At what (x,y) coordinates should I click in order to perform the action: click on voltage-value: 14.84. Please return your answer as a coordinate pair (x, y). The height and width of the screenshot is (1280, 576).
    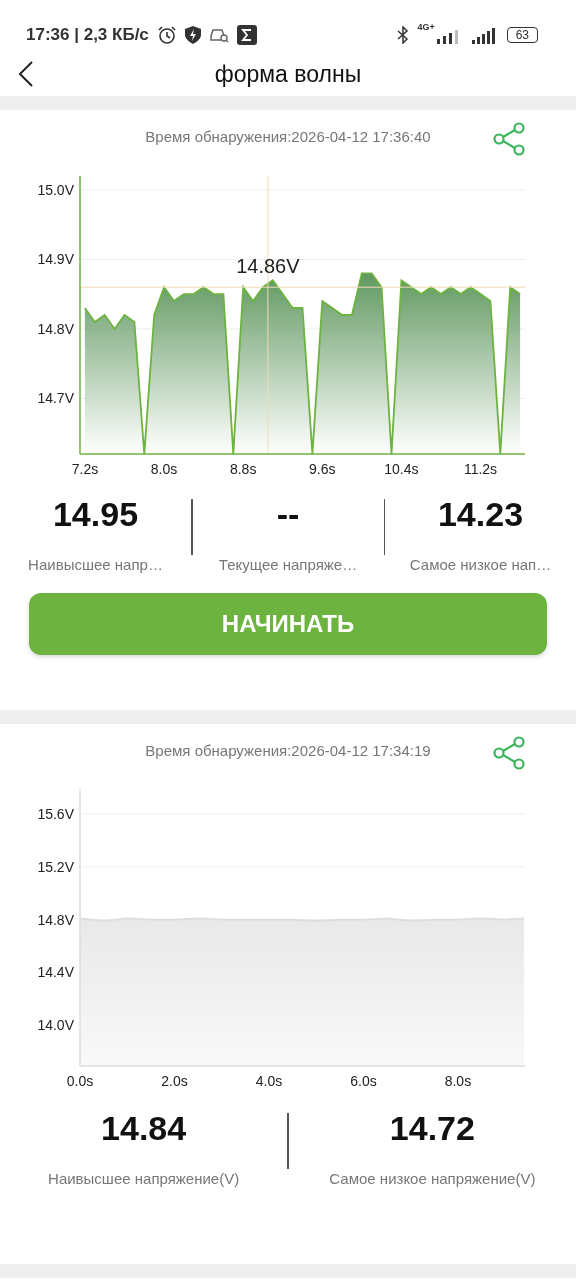
    Looking at the image, I should click on (144, 1128).